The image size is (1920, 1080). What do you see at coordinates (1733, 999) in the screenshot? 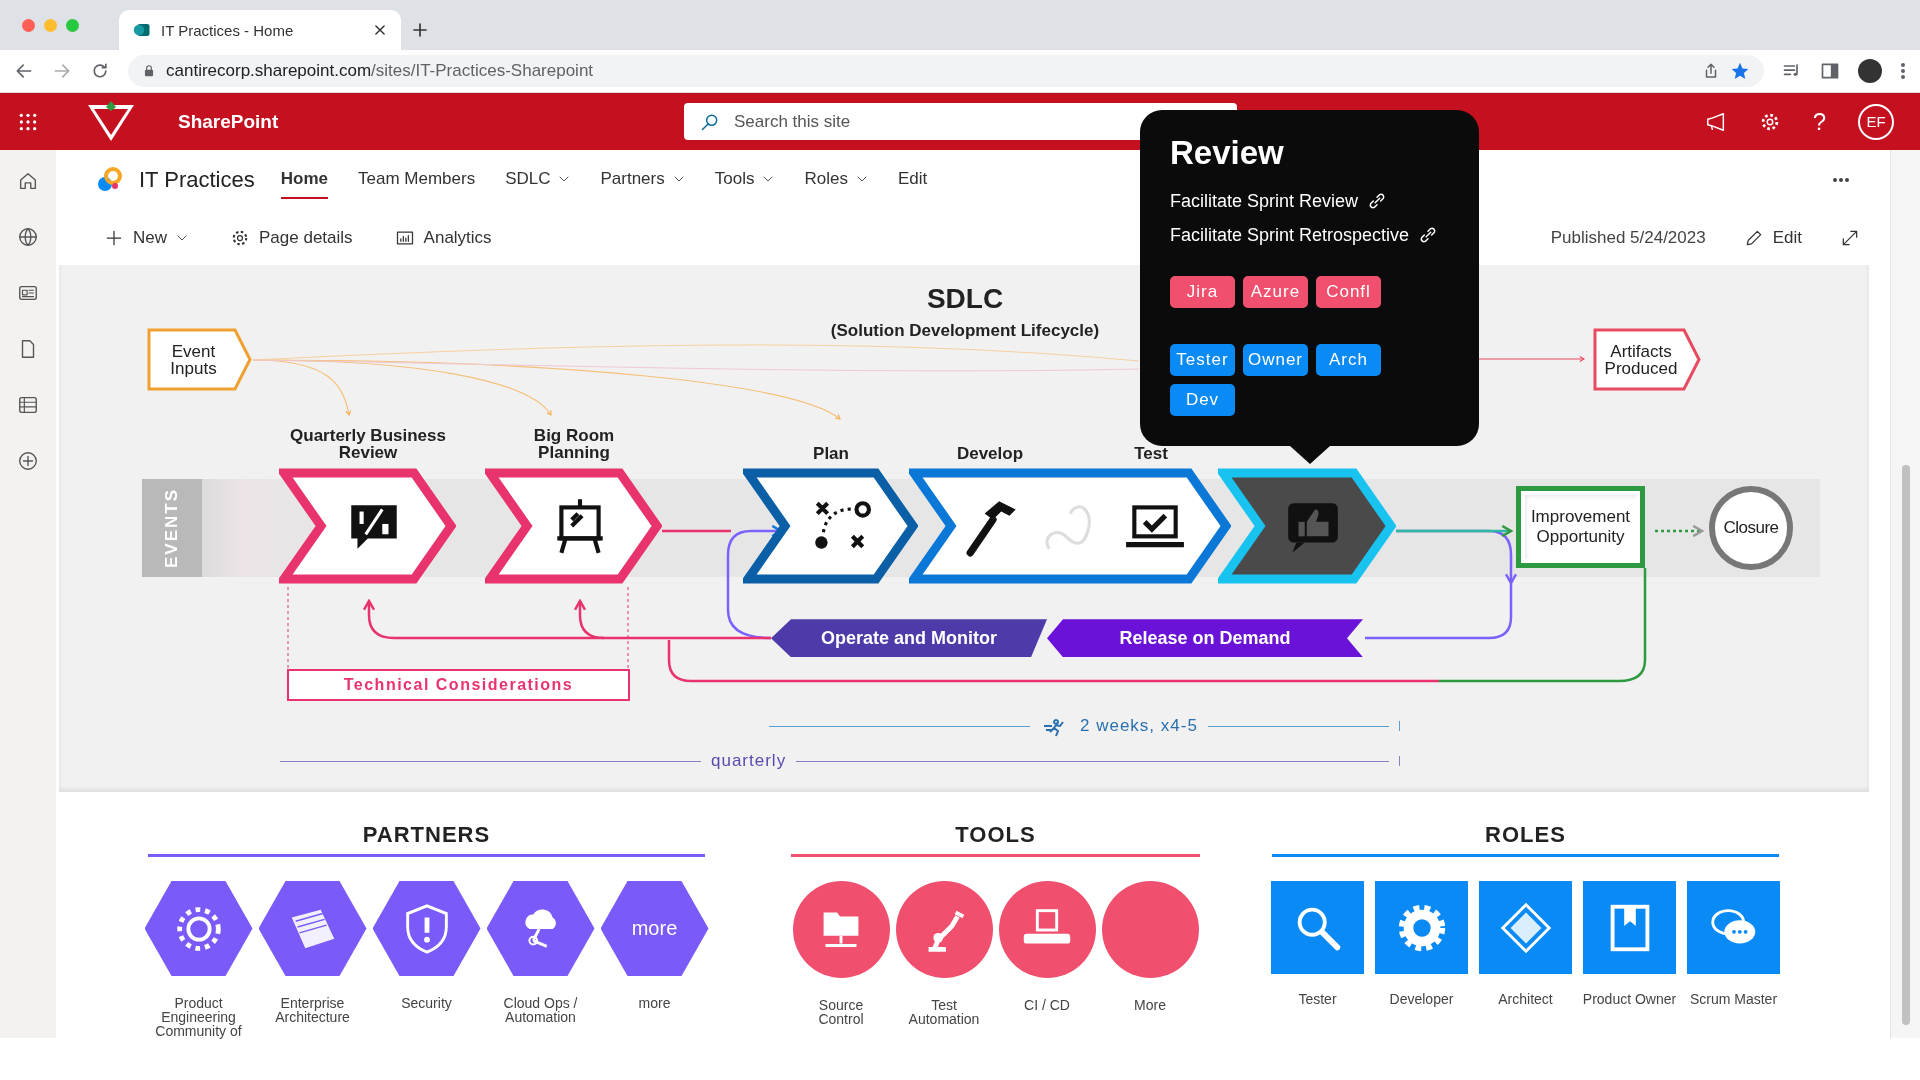
I see `tile-label: Scrum Master` at bounding box center [1733, 999].